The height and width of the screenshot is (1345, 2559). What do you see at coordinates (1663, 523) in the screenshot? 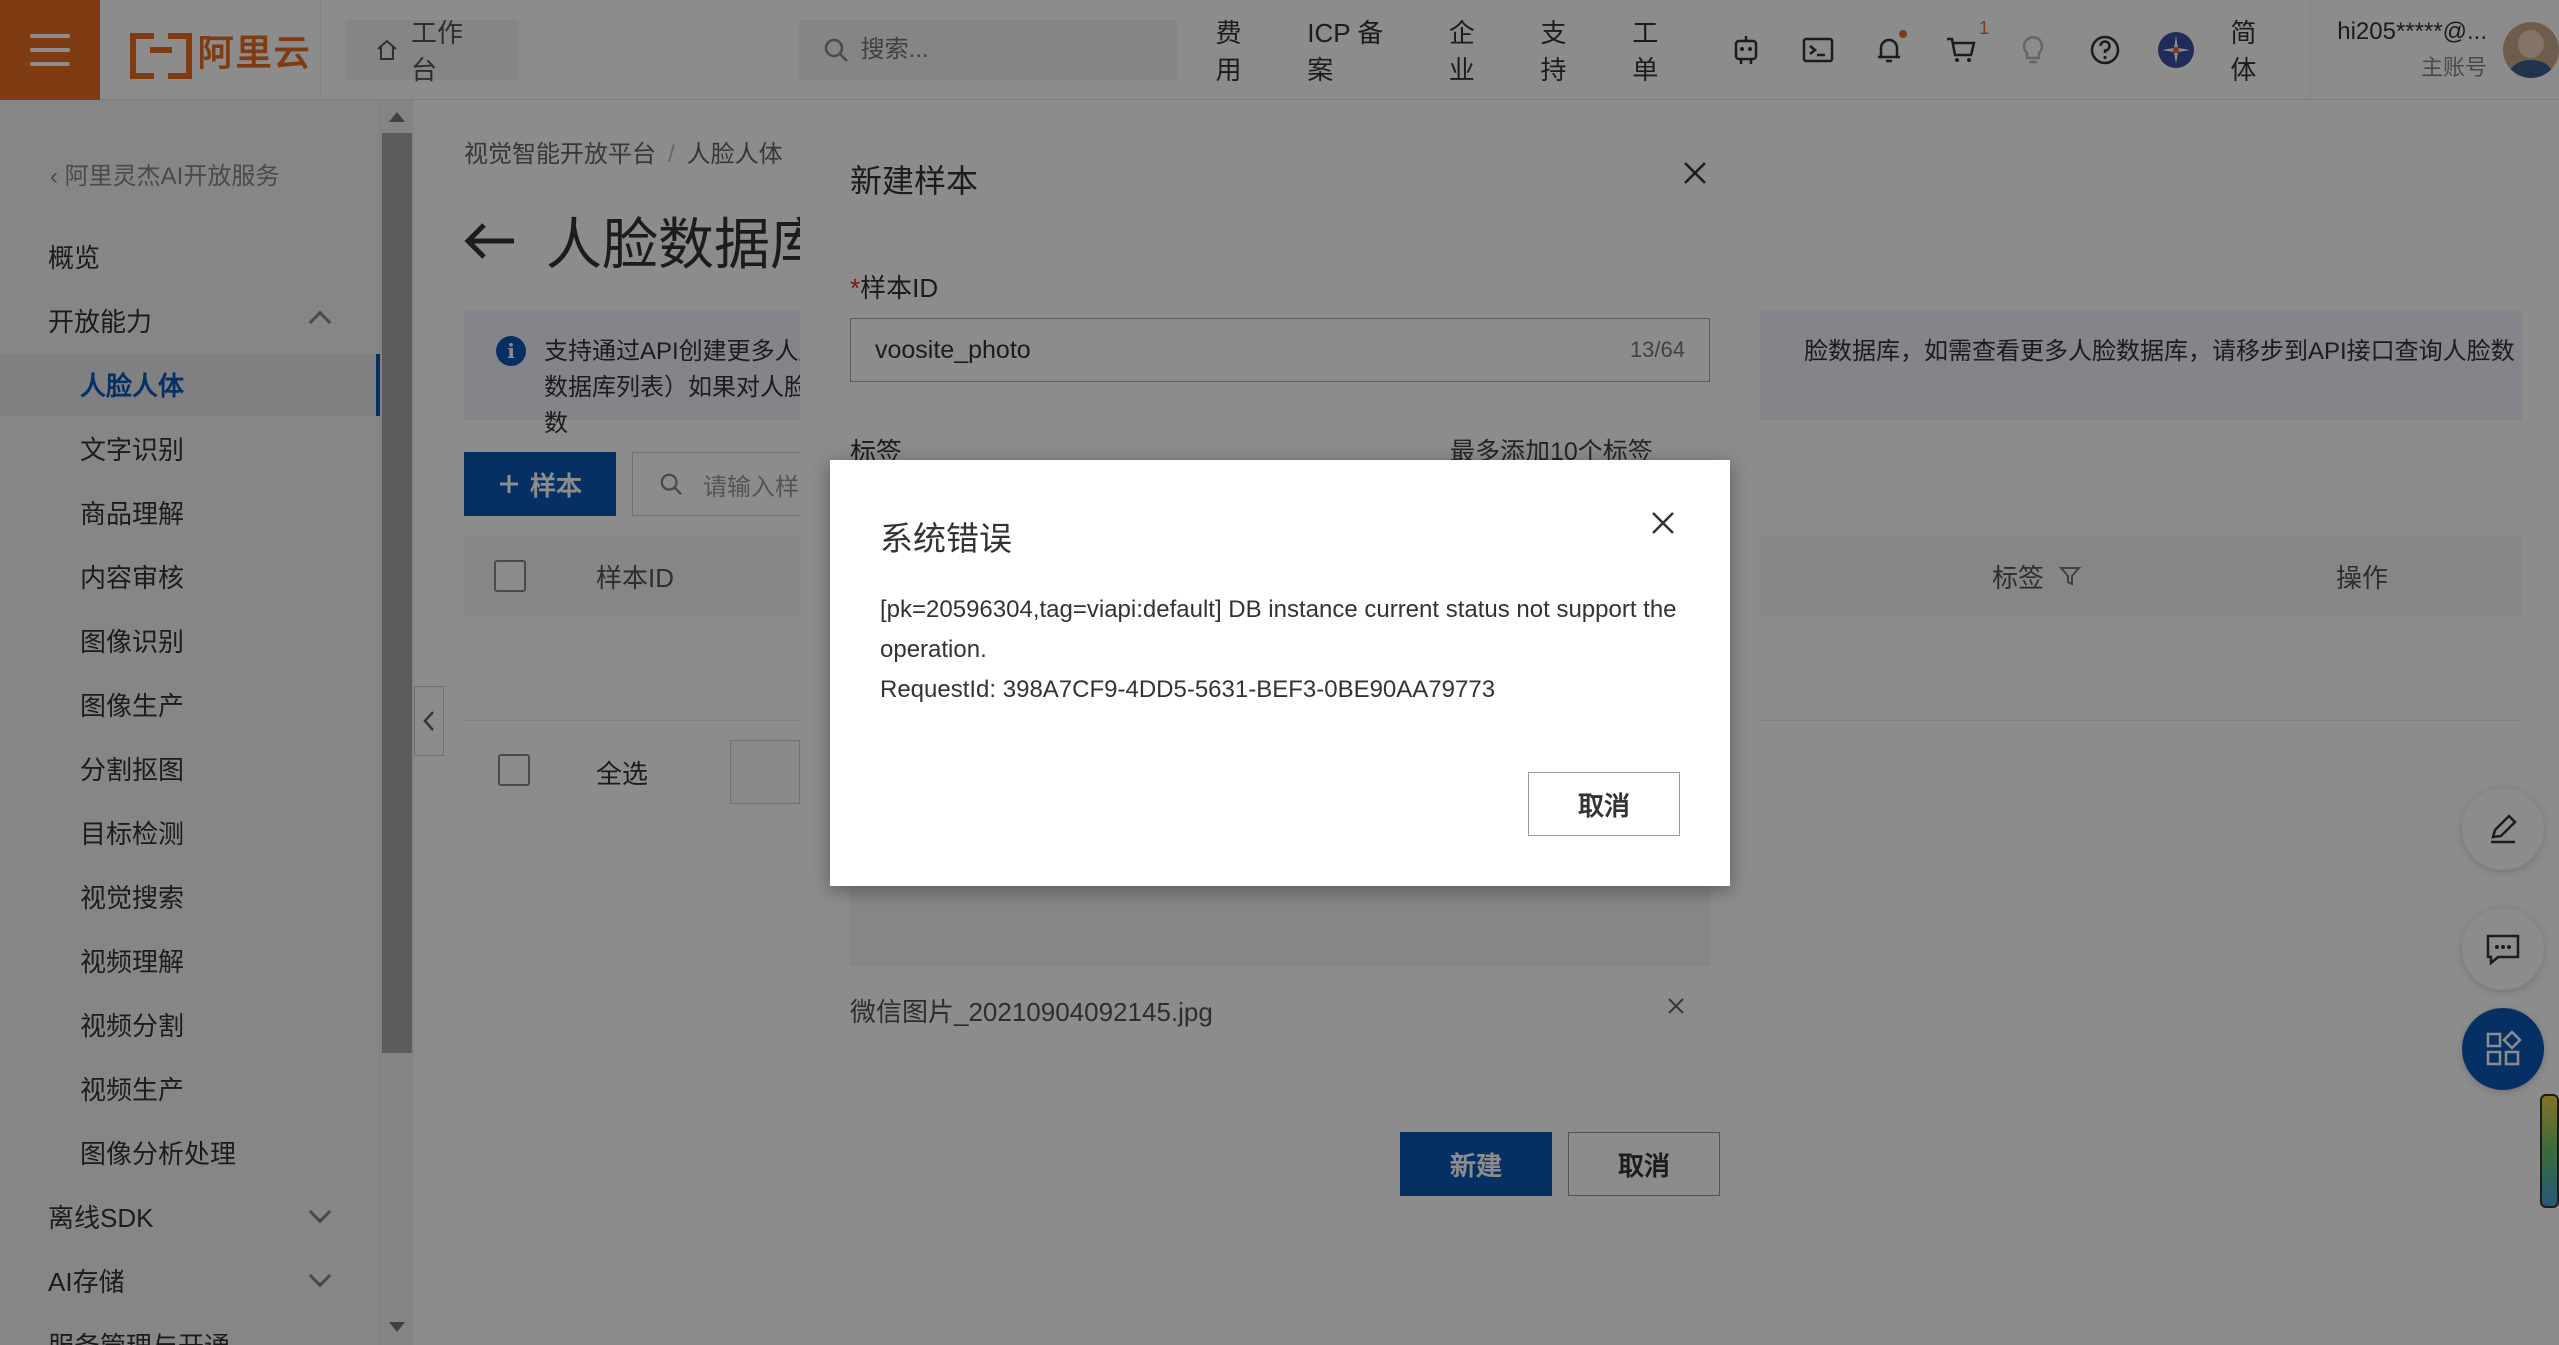
I see `close-icon` at bounding box center [1663, 523].